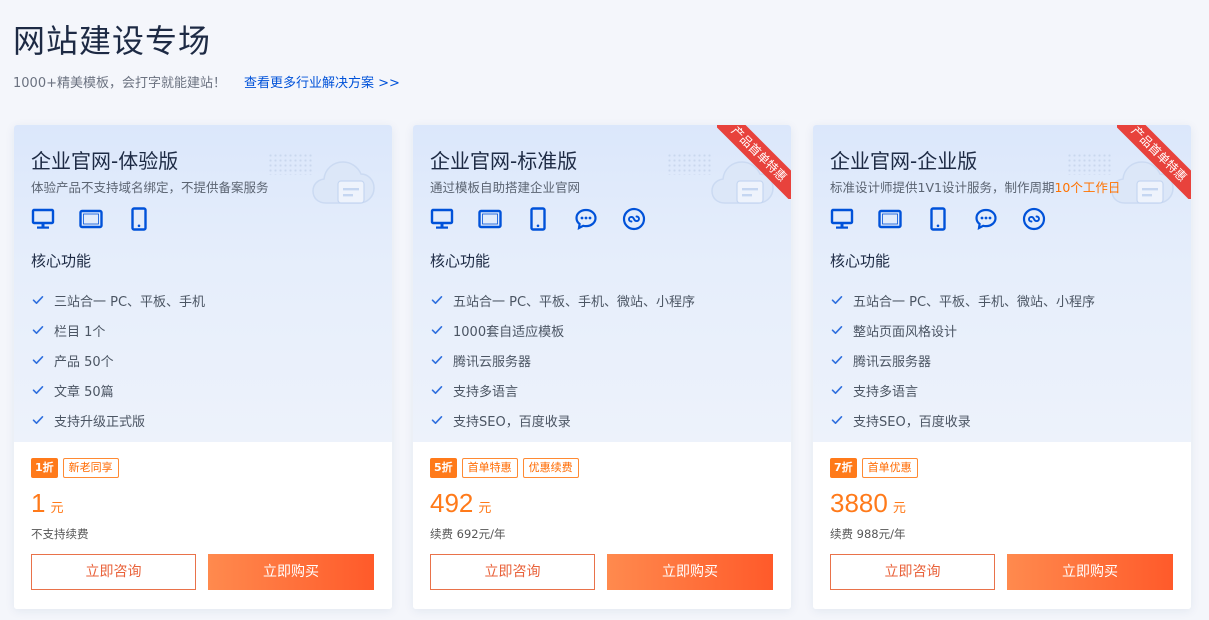 This screenshot has width=1209, height=620. What do you see at coordinates (904, 161) in the screenshot?
I see `card-title: 企业官网-企业版` at bounding box center [904, 161].